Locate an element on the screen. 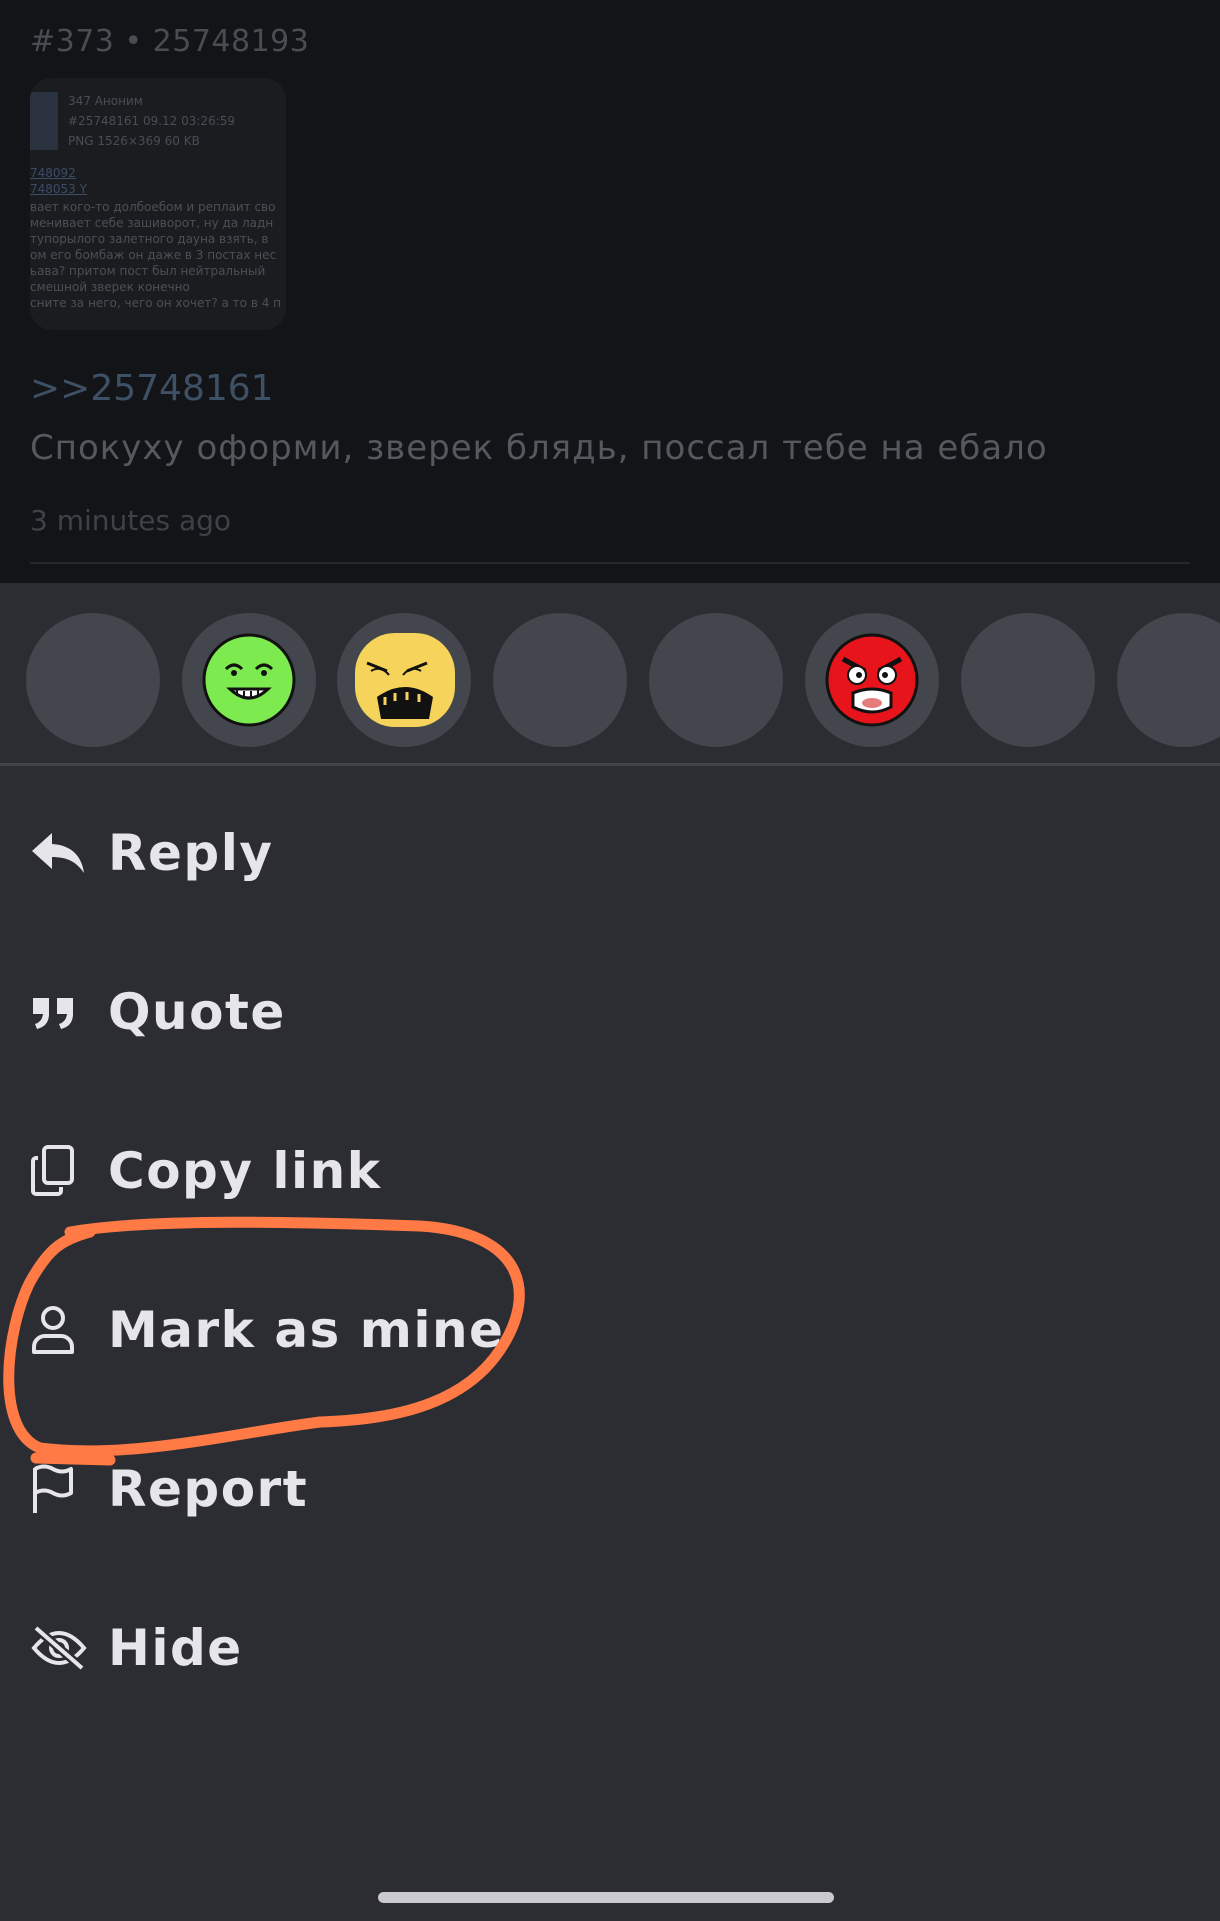  reaction-green-troll-face is located at coordinates (249, 680).